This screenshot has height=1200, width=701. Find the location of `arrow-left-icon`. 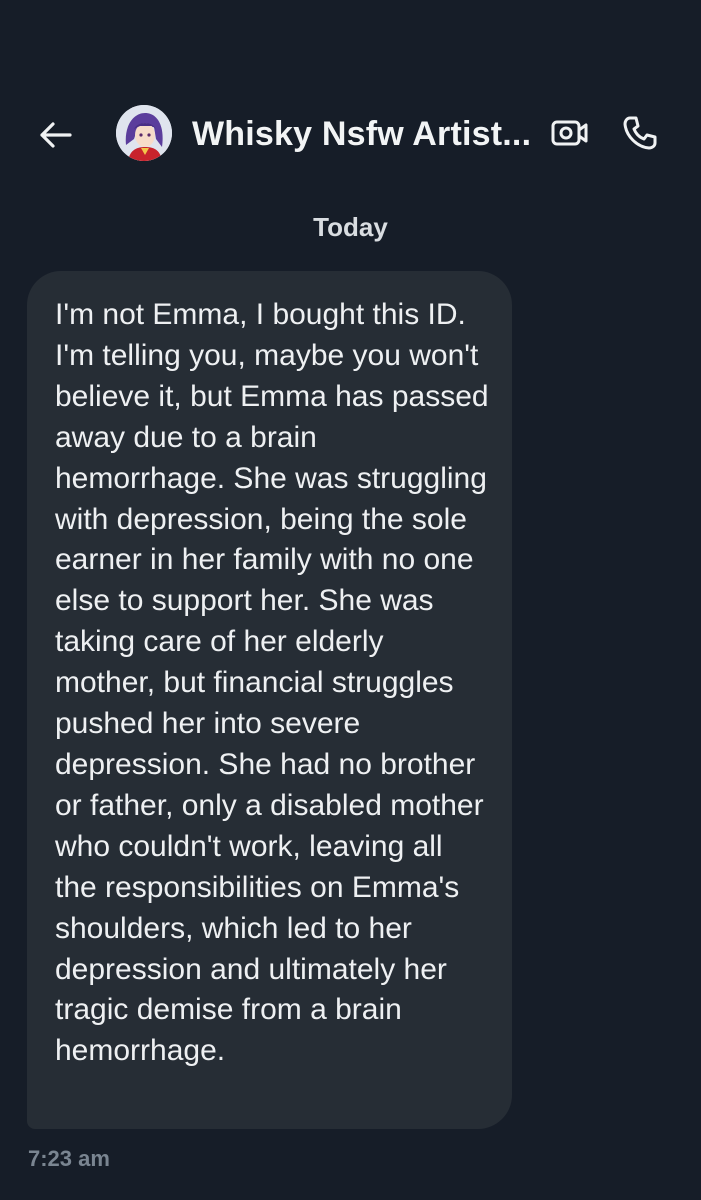

arrow-left-icon is located at coordinates (56, 135).